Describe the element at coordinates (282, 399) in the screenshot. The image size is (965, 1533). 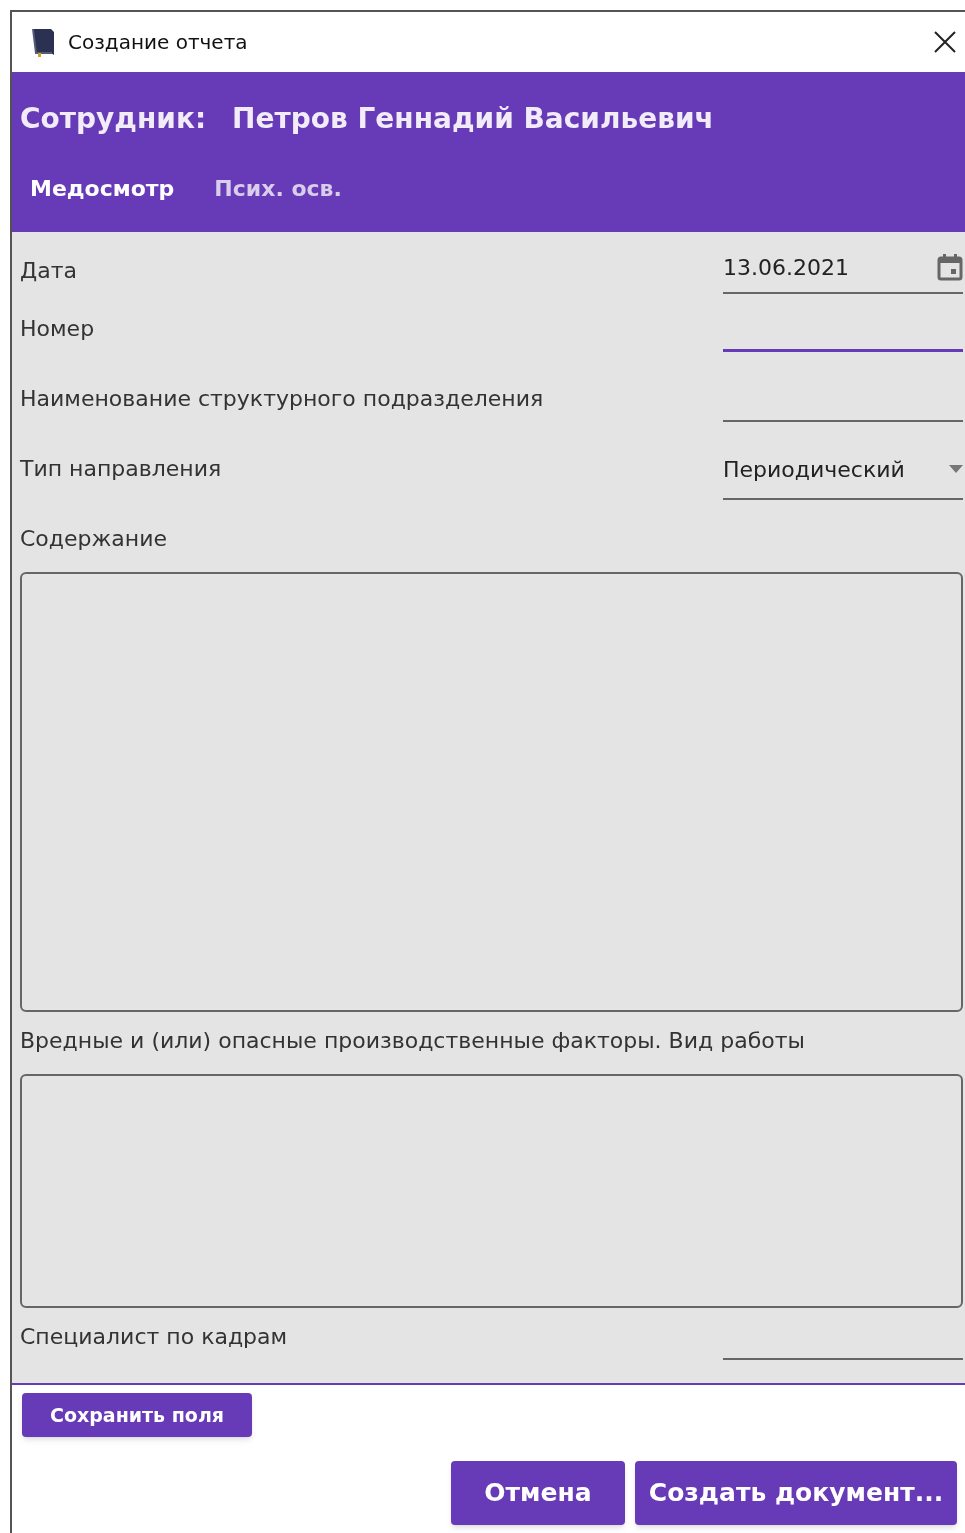
I see `field-label: Наименование структурного подразделения` at that location.